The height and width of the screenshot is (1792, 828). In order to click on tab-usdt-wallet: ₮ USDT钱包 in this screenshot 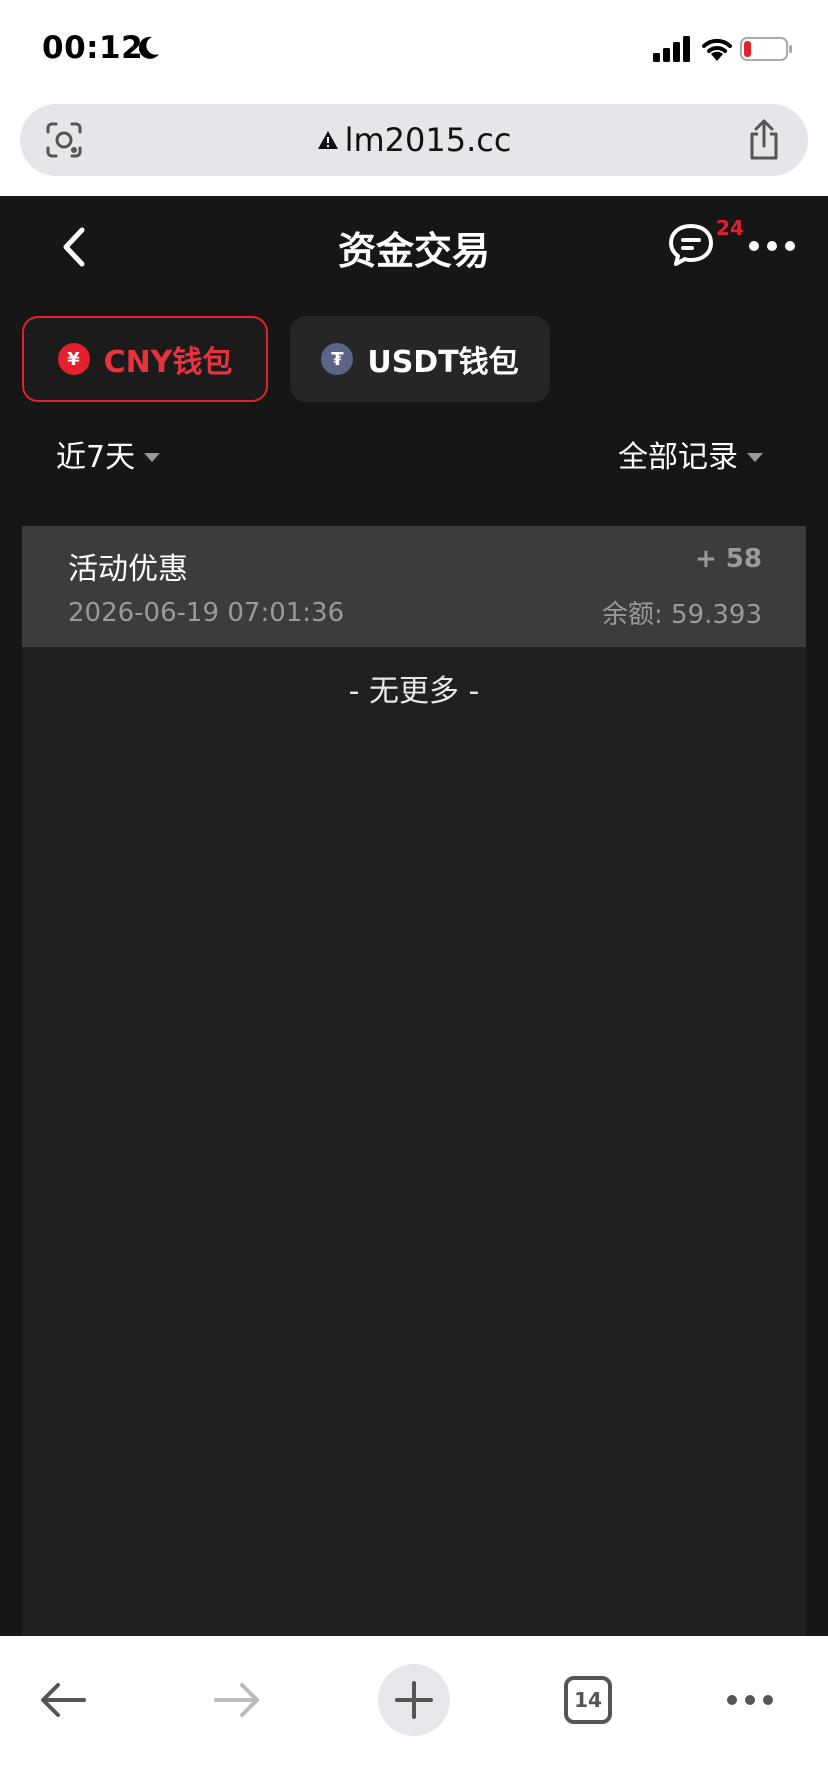, I will do `click(420, 359)`.